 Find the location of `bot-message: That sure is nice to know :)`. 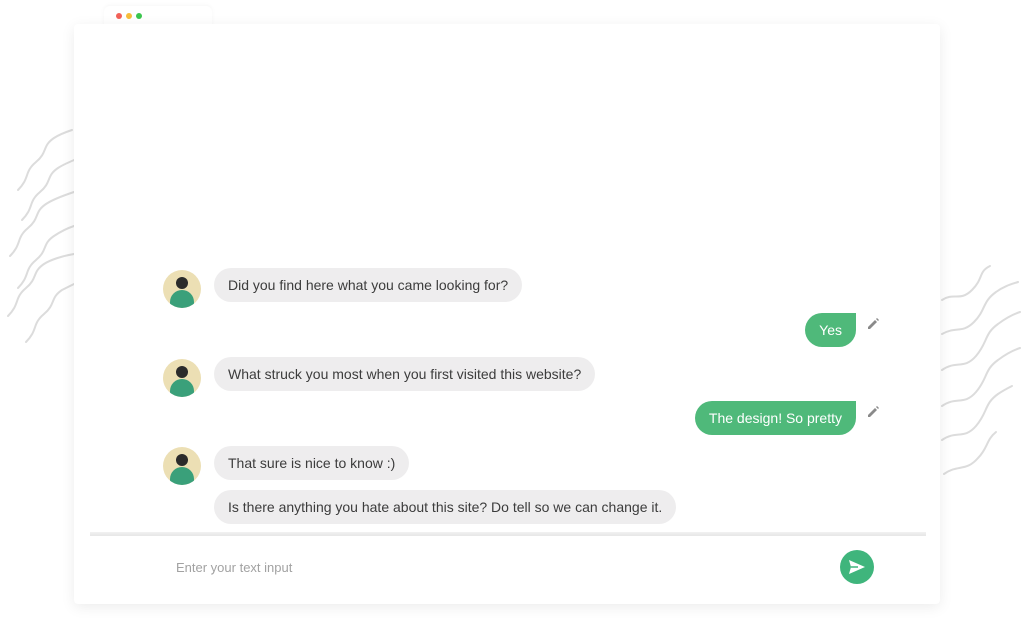

bot-message: That sure is nice to know :) is located at coordinates (312, 463).